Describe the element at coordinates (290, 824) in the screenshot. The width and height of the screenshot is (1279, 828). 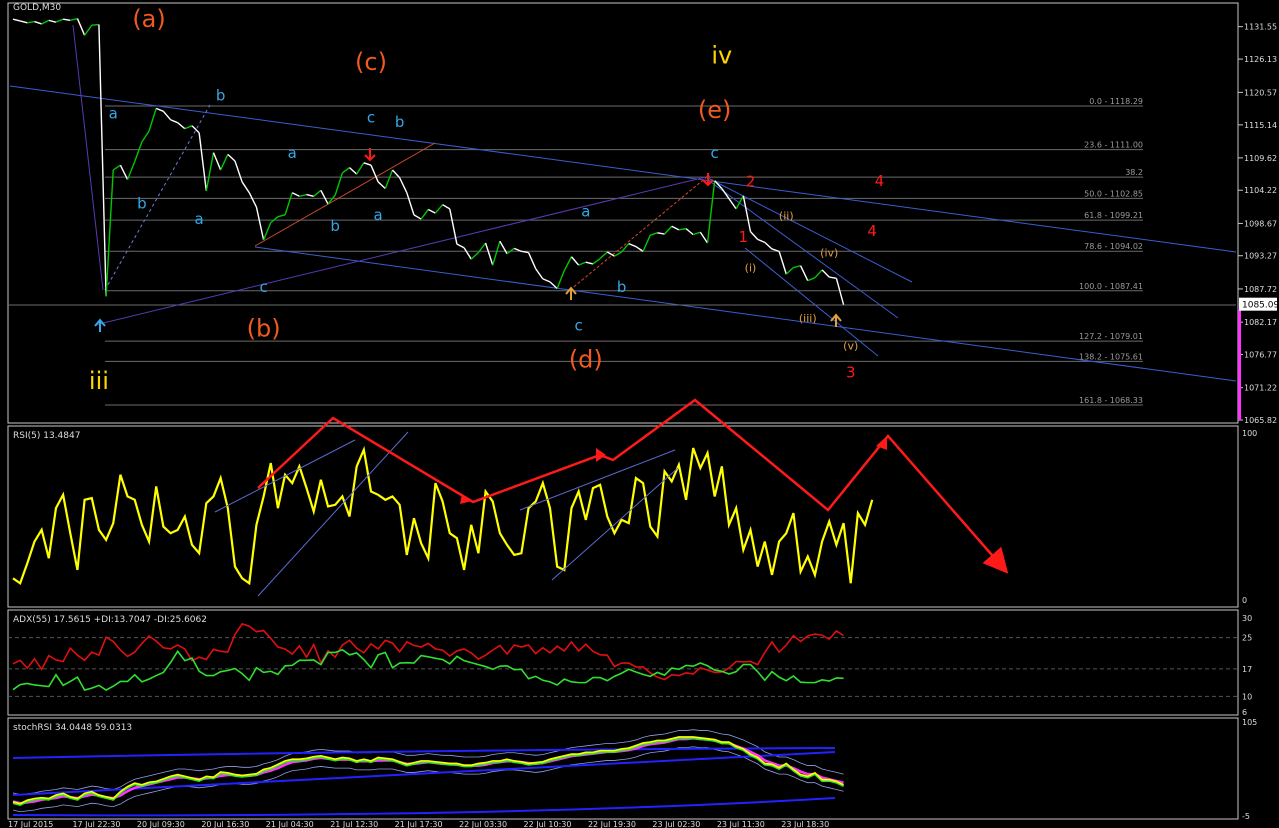
I see `time-axis-label: 21 Jul 04:30` at that location.